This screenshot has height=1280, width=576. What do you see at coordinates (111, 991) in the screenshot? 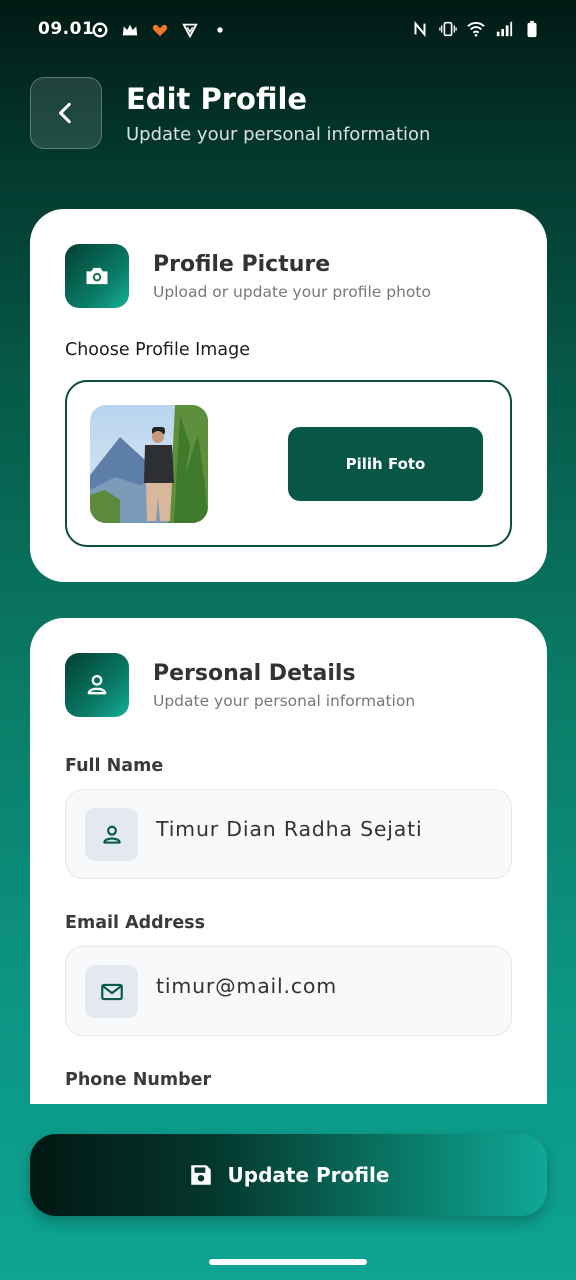
I see `mail-icon` at bounding box center [111, 991].